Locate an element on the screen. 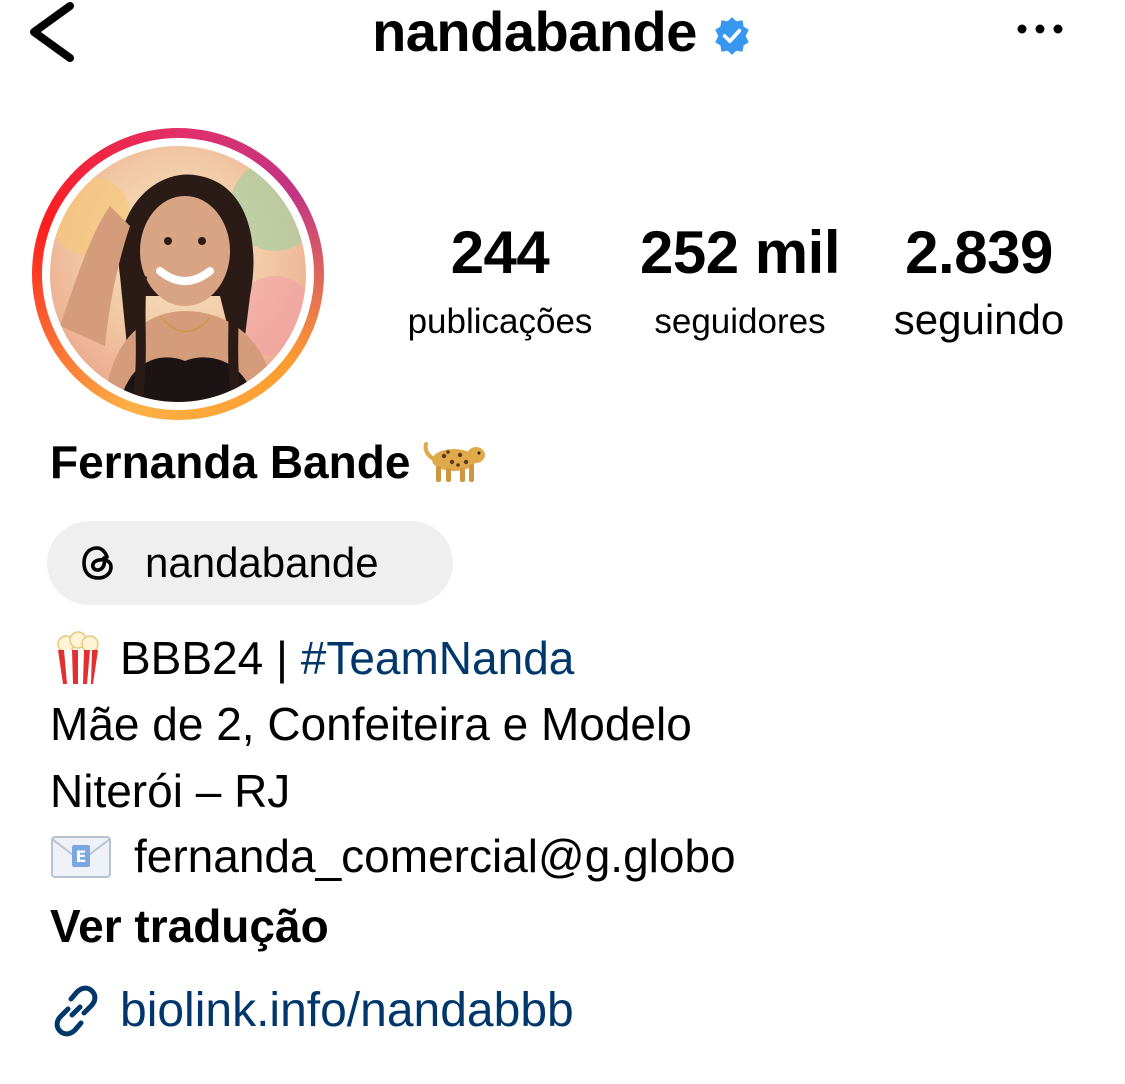  envelope-icon: E is located at coordinates (81, 857).